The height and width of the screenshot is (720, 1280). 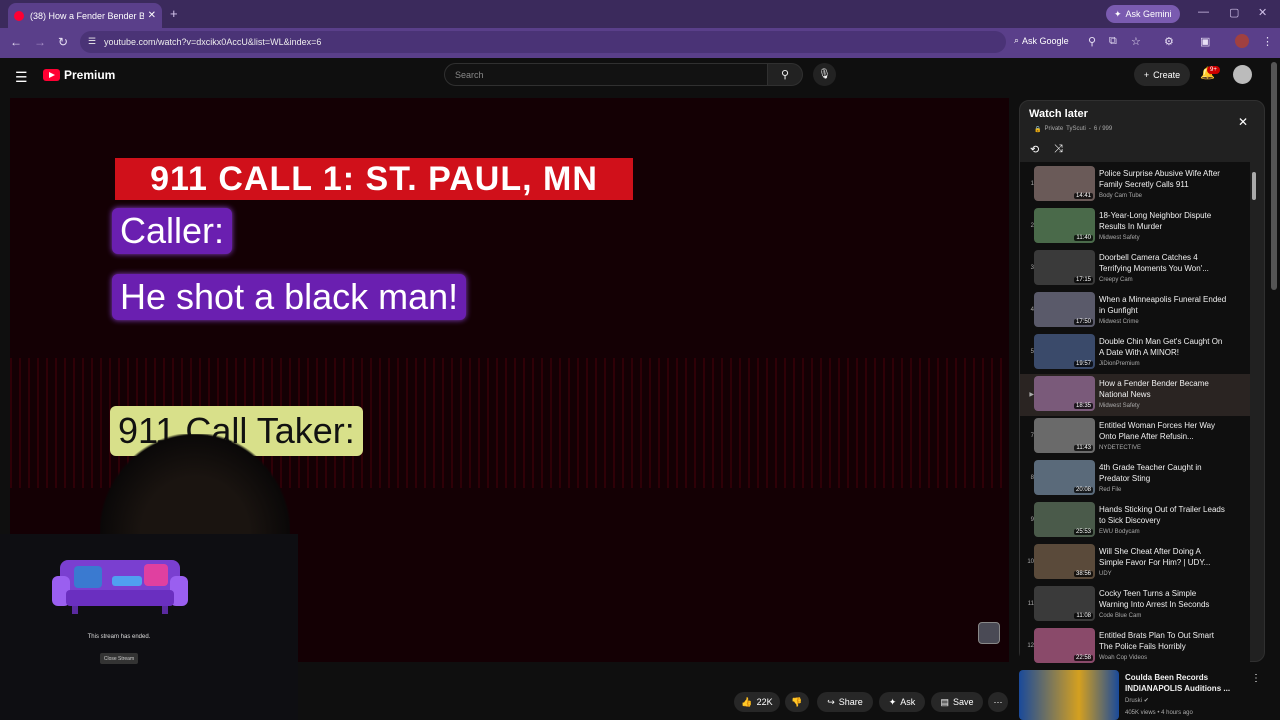 What do you see at coordinates (1148, 14) in the screenshot?
I see `ask-gemini-label: Ask Gemini` at bounding box center [1148, 14].